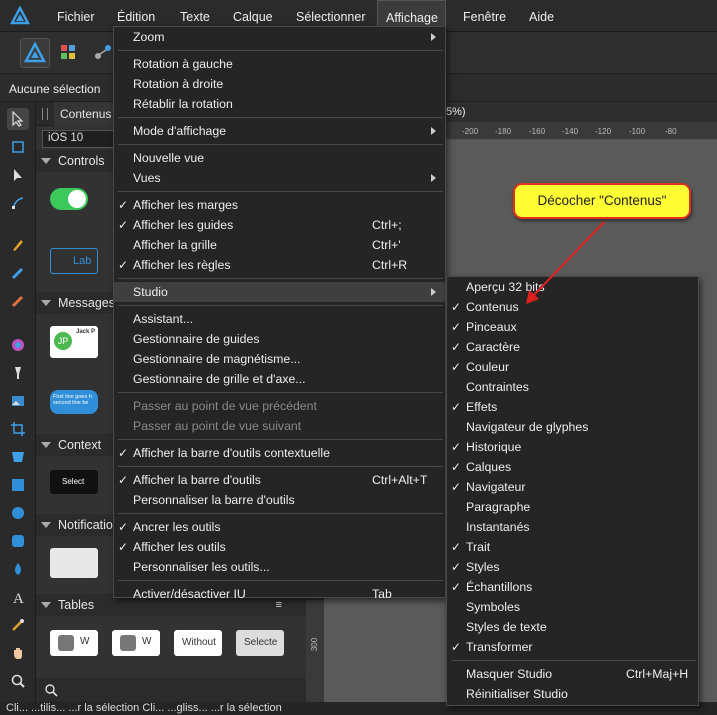  What do you see at coordinates (484, 16) in the screenshot?
I see `menu-fenetre: Fenêtre` at bounding box center [484, 16].